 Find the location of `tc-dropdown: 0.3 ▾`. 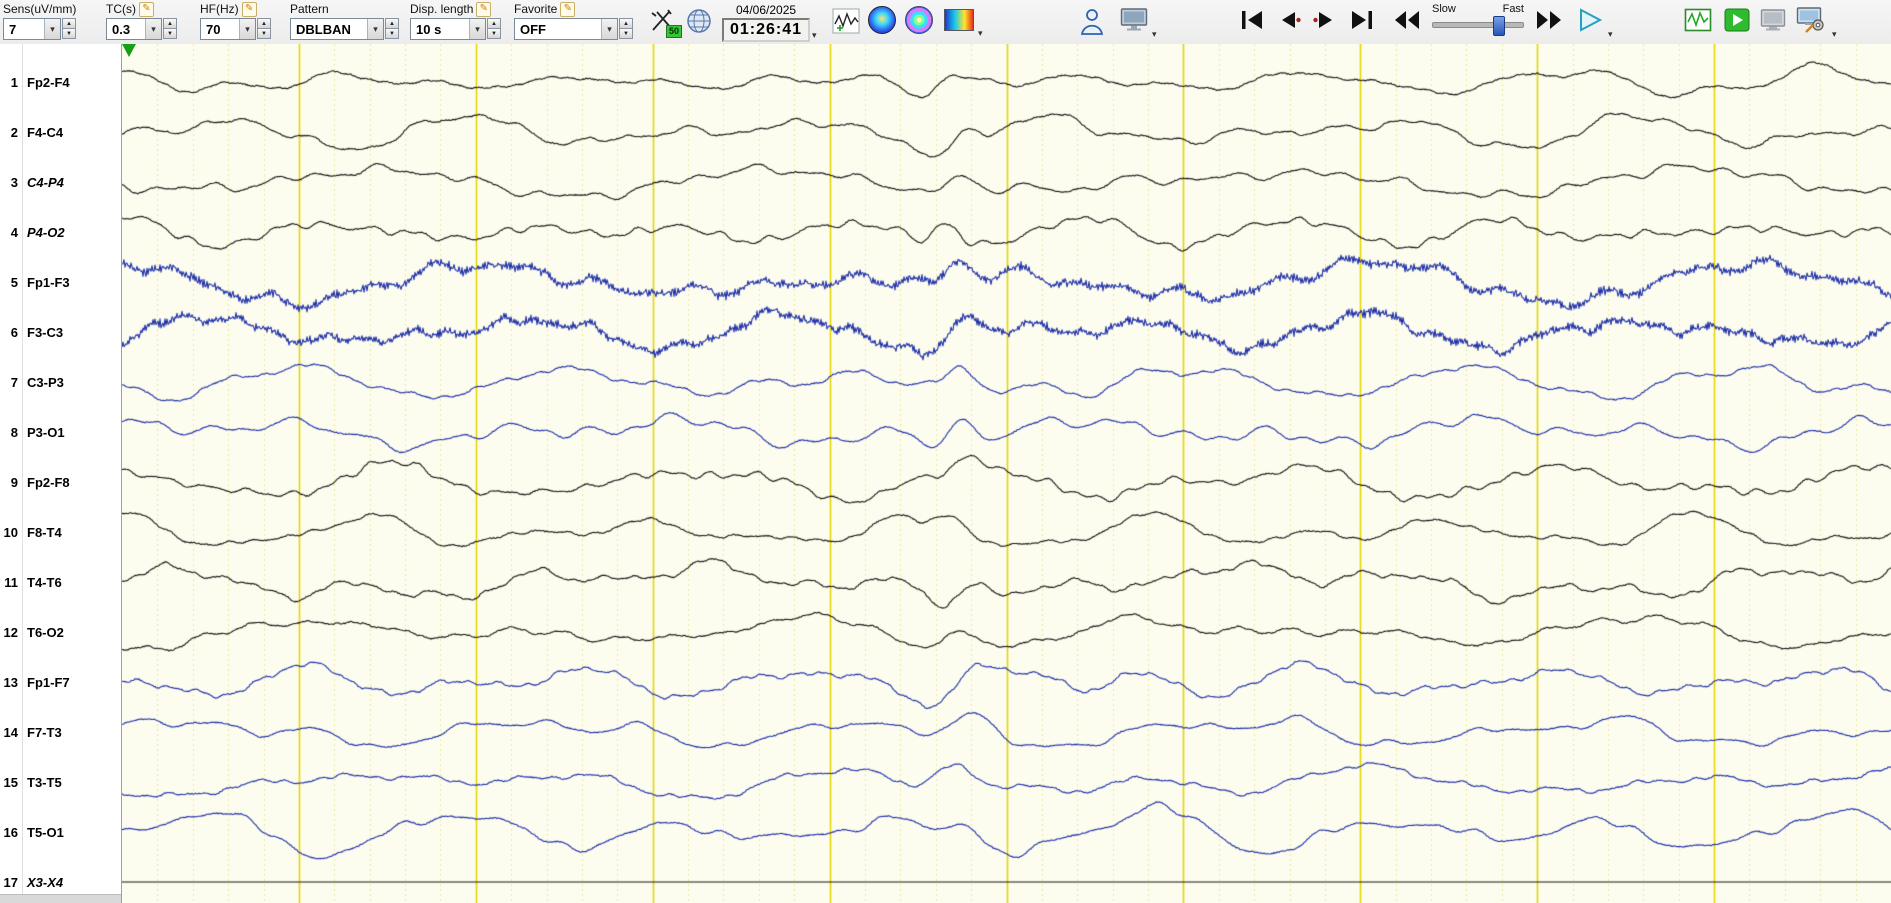

tc-dropdown: 0.3 ▾ is located at coordinates (134, 29).